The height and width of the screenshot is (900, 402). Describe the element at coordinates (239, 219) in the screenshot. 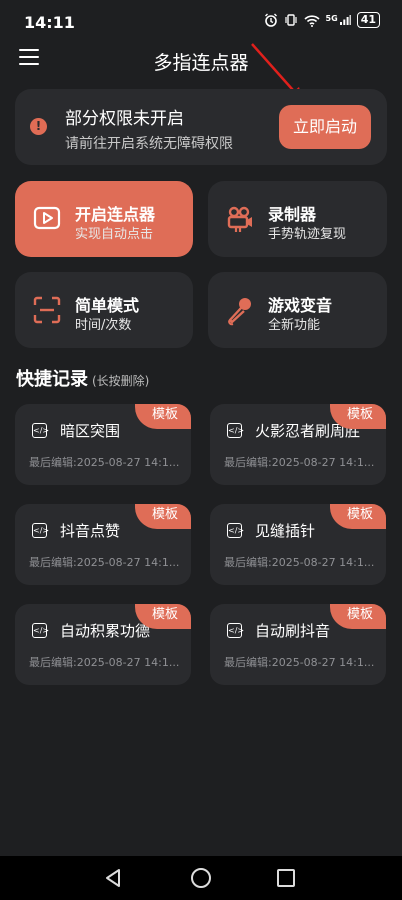

I see `camera-icon` at that location.